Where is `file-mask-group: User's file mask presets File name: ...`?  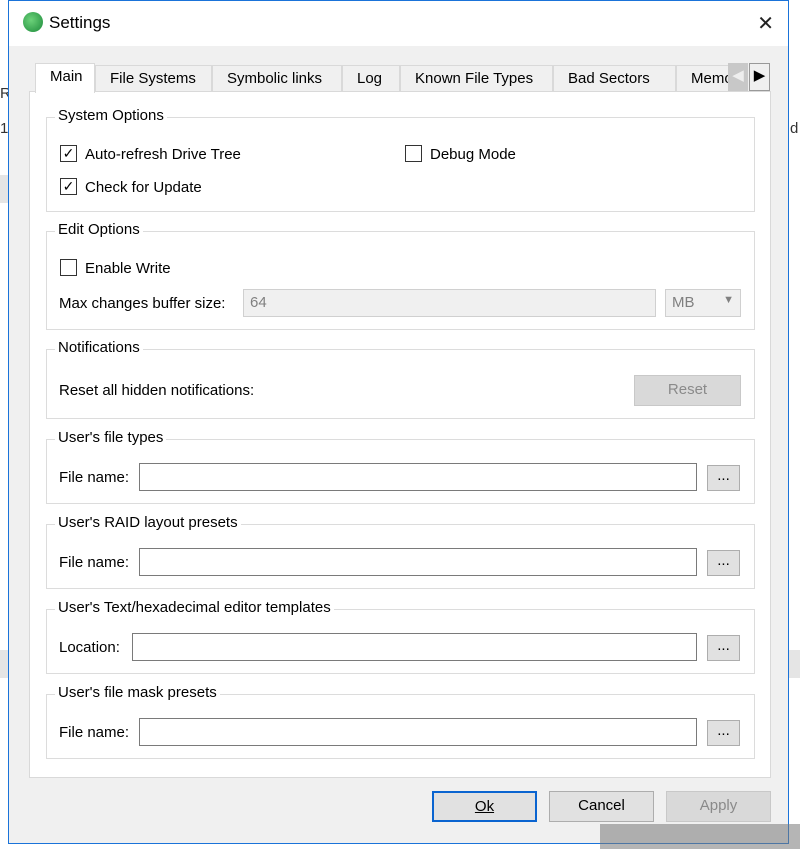
file-mask-group: User's file mask presets File name: ... is located at coordinates (400, 721).